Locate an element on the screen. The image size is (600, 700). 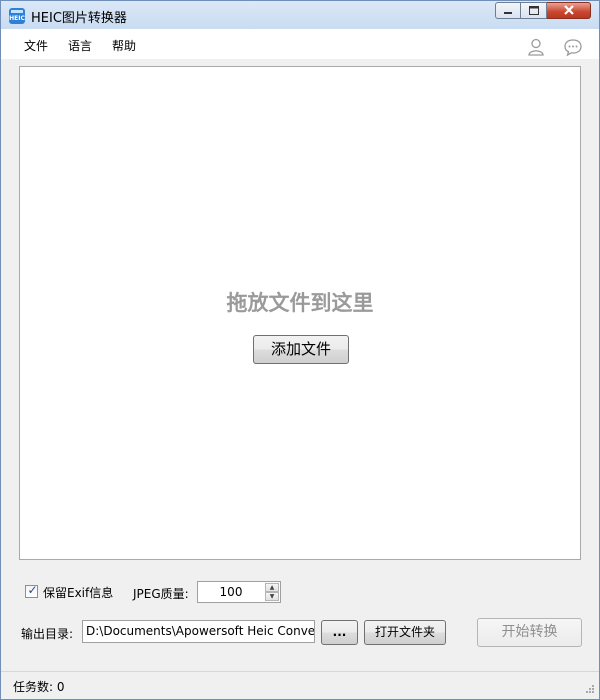
drop-hint-text: 拖放文件到这里 is located at coordinates (300, 303).